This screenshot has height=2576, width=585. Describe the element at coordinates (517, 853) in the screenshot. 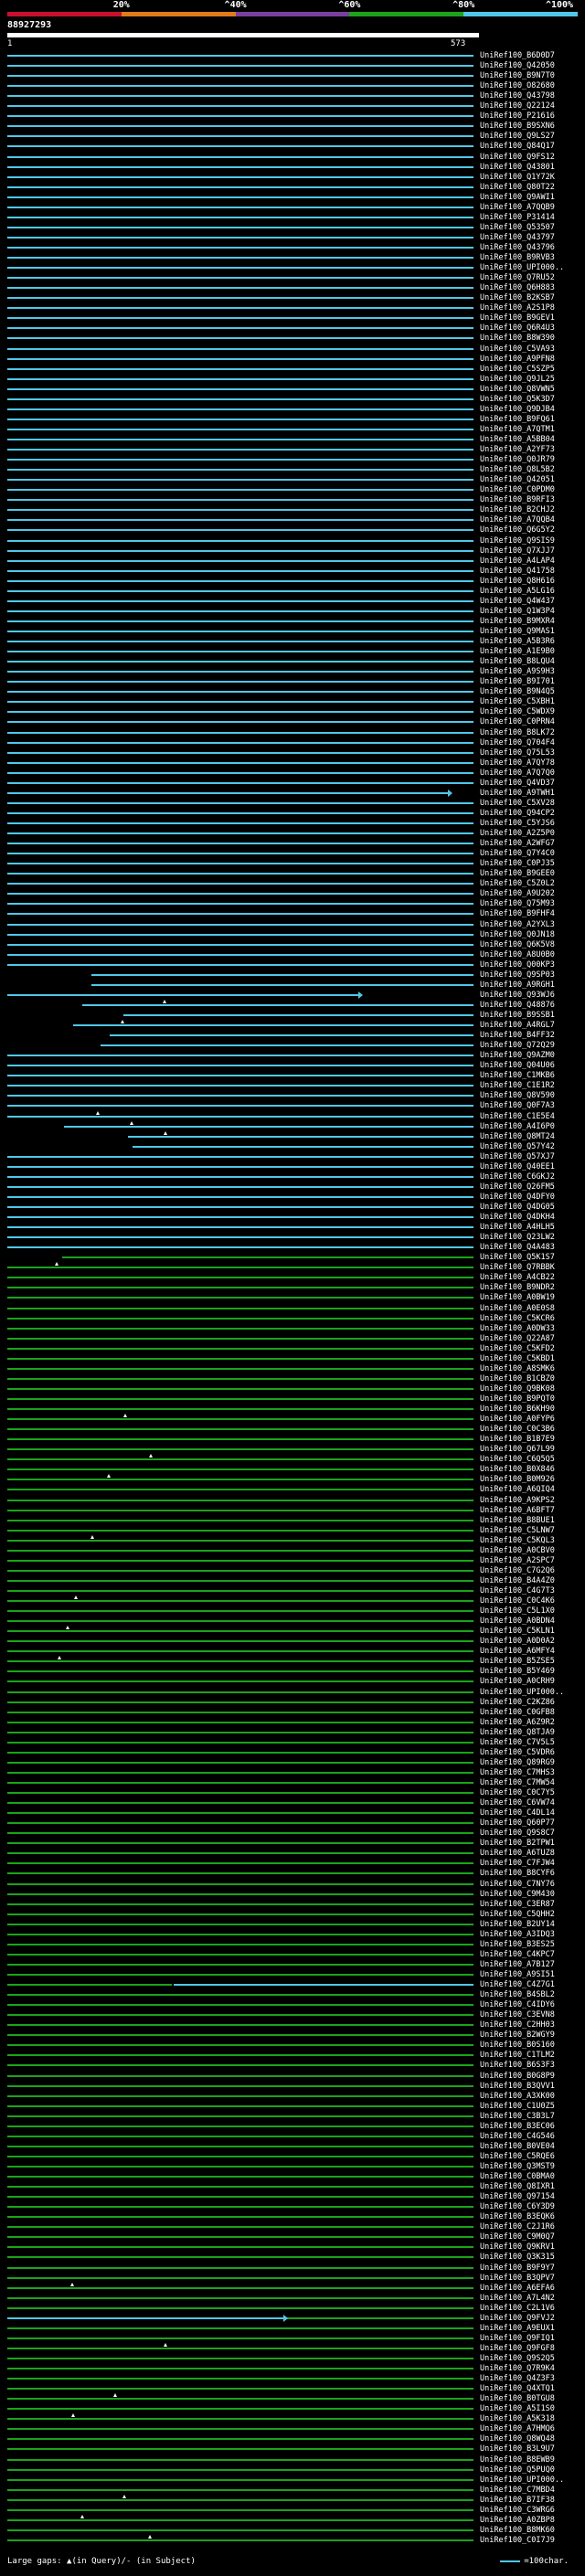

I see `hit-label: UniRef100_Q7Y4C0` at that location.